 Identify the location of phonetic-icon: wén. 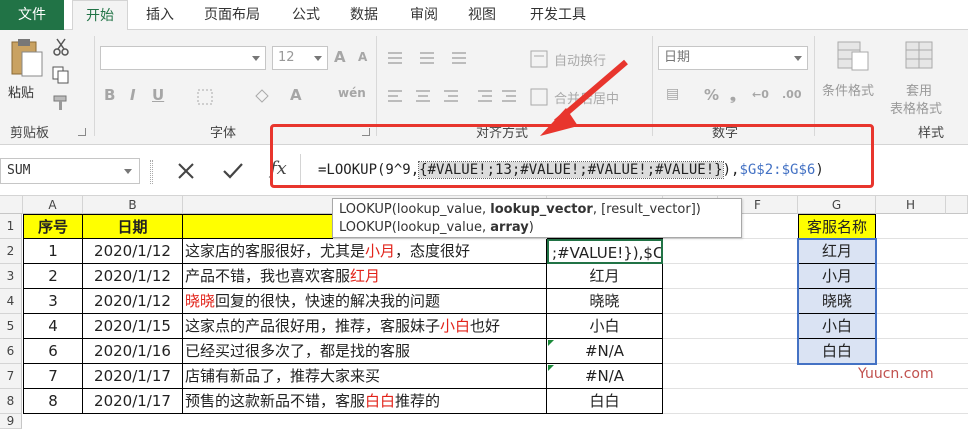
(352, 93).